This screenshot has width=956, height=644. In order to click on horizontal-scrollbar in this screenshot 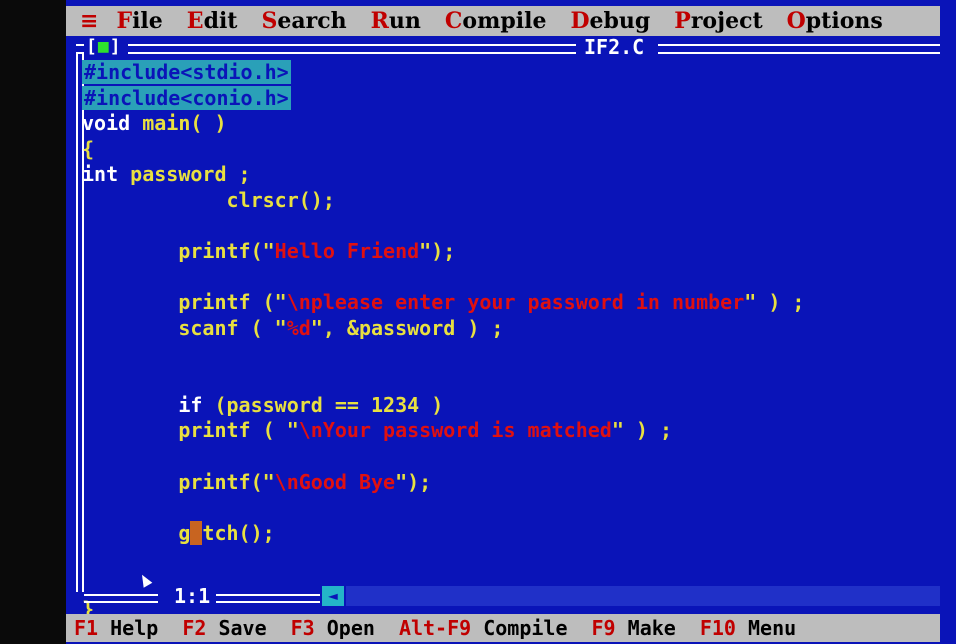, I will do `click(643, 596)`.